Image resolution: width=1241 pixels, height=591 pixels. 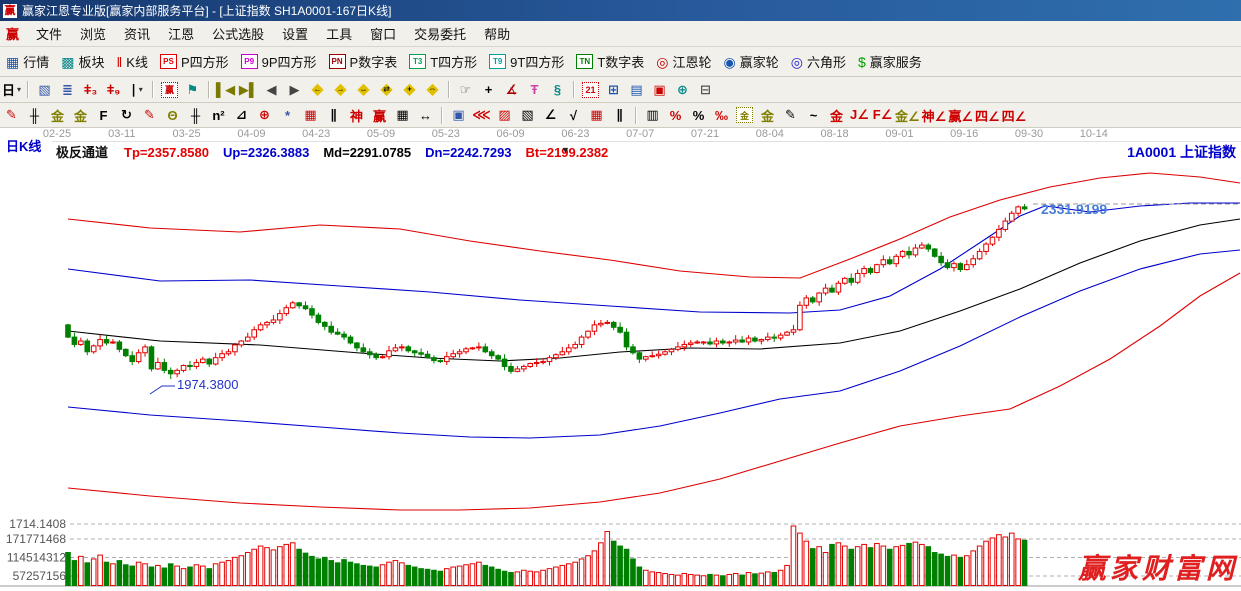 What do you see at coordinates (126, 115) in the screenshot?
I see `draw-tool-button-5: ↻` at bounding box center [126, 115].